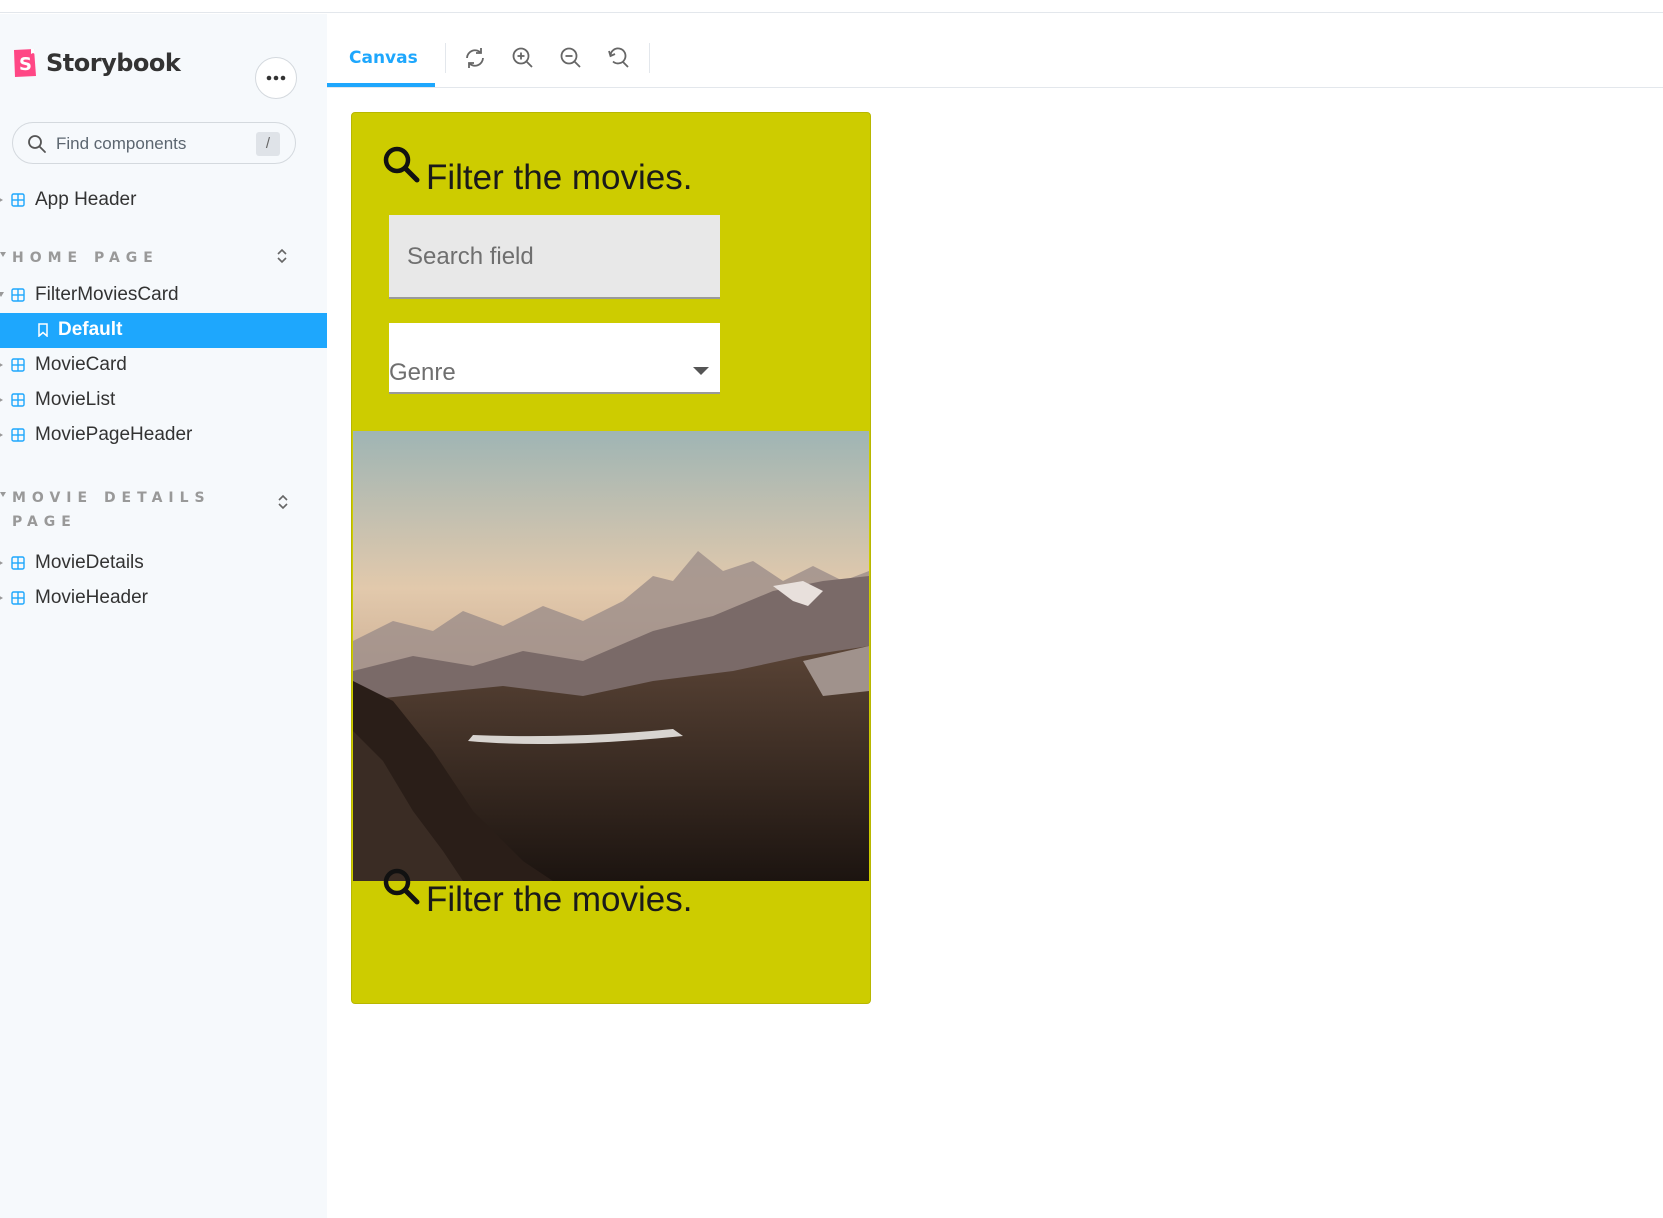 The width and height of the screenshot is (1663, 1218). I want to click on sidebar-item-moviecard: MovieCard, so click(163, 365).